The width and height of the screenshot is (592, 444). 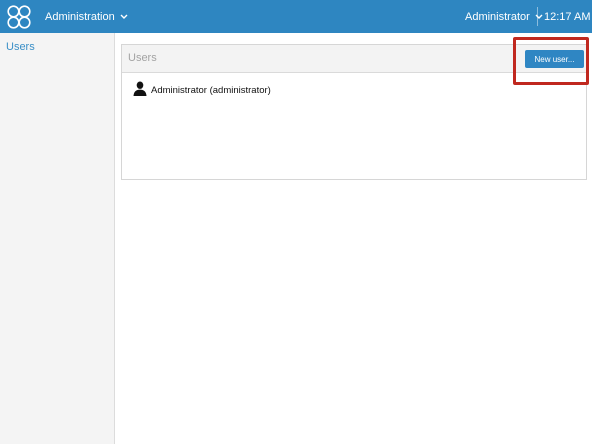 I want to click on top-bar: Administration Administrator 12:17 AM, so click(x=296, y=16).